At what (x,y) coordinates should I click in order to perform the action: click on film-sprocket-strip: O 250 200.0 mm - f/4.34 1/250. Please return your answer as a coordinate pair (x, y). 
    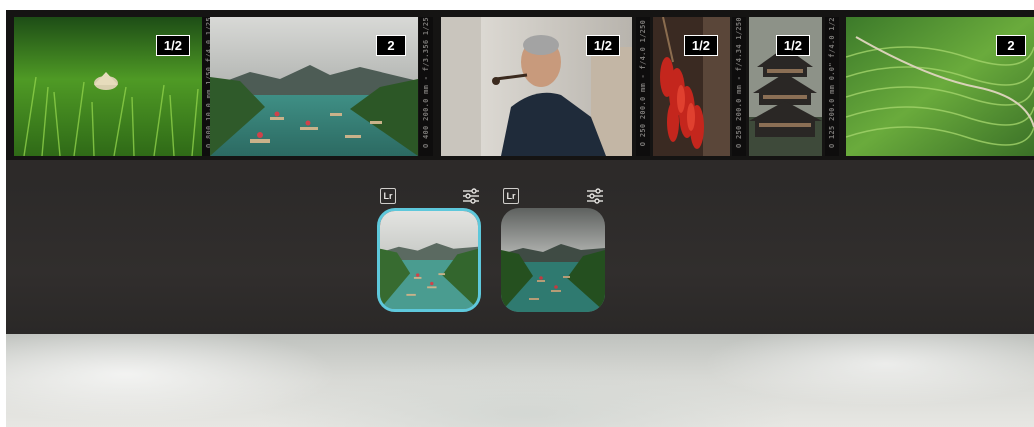
    Looking at the image, I should click on (739, 86).